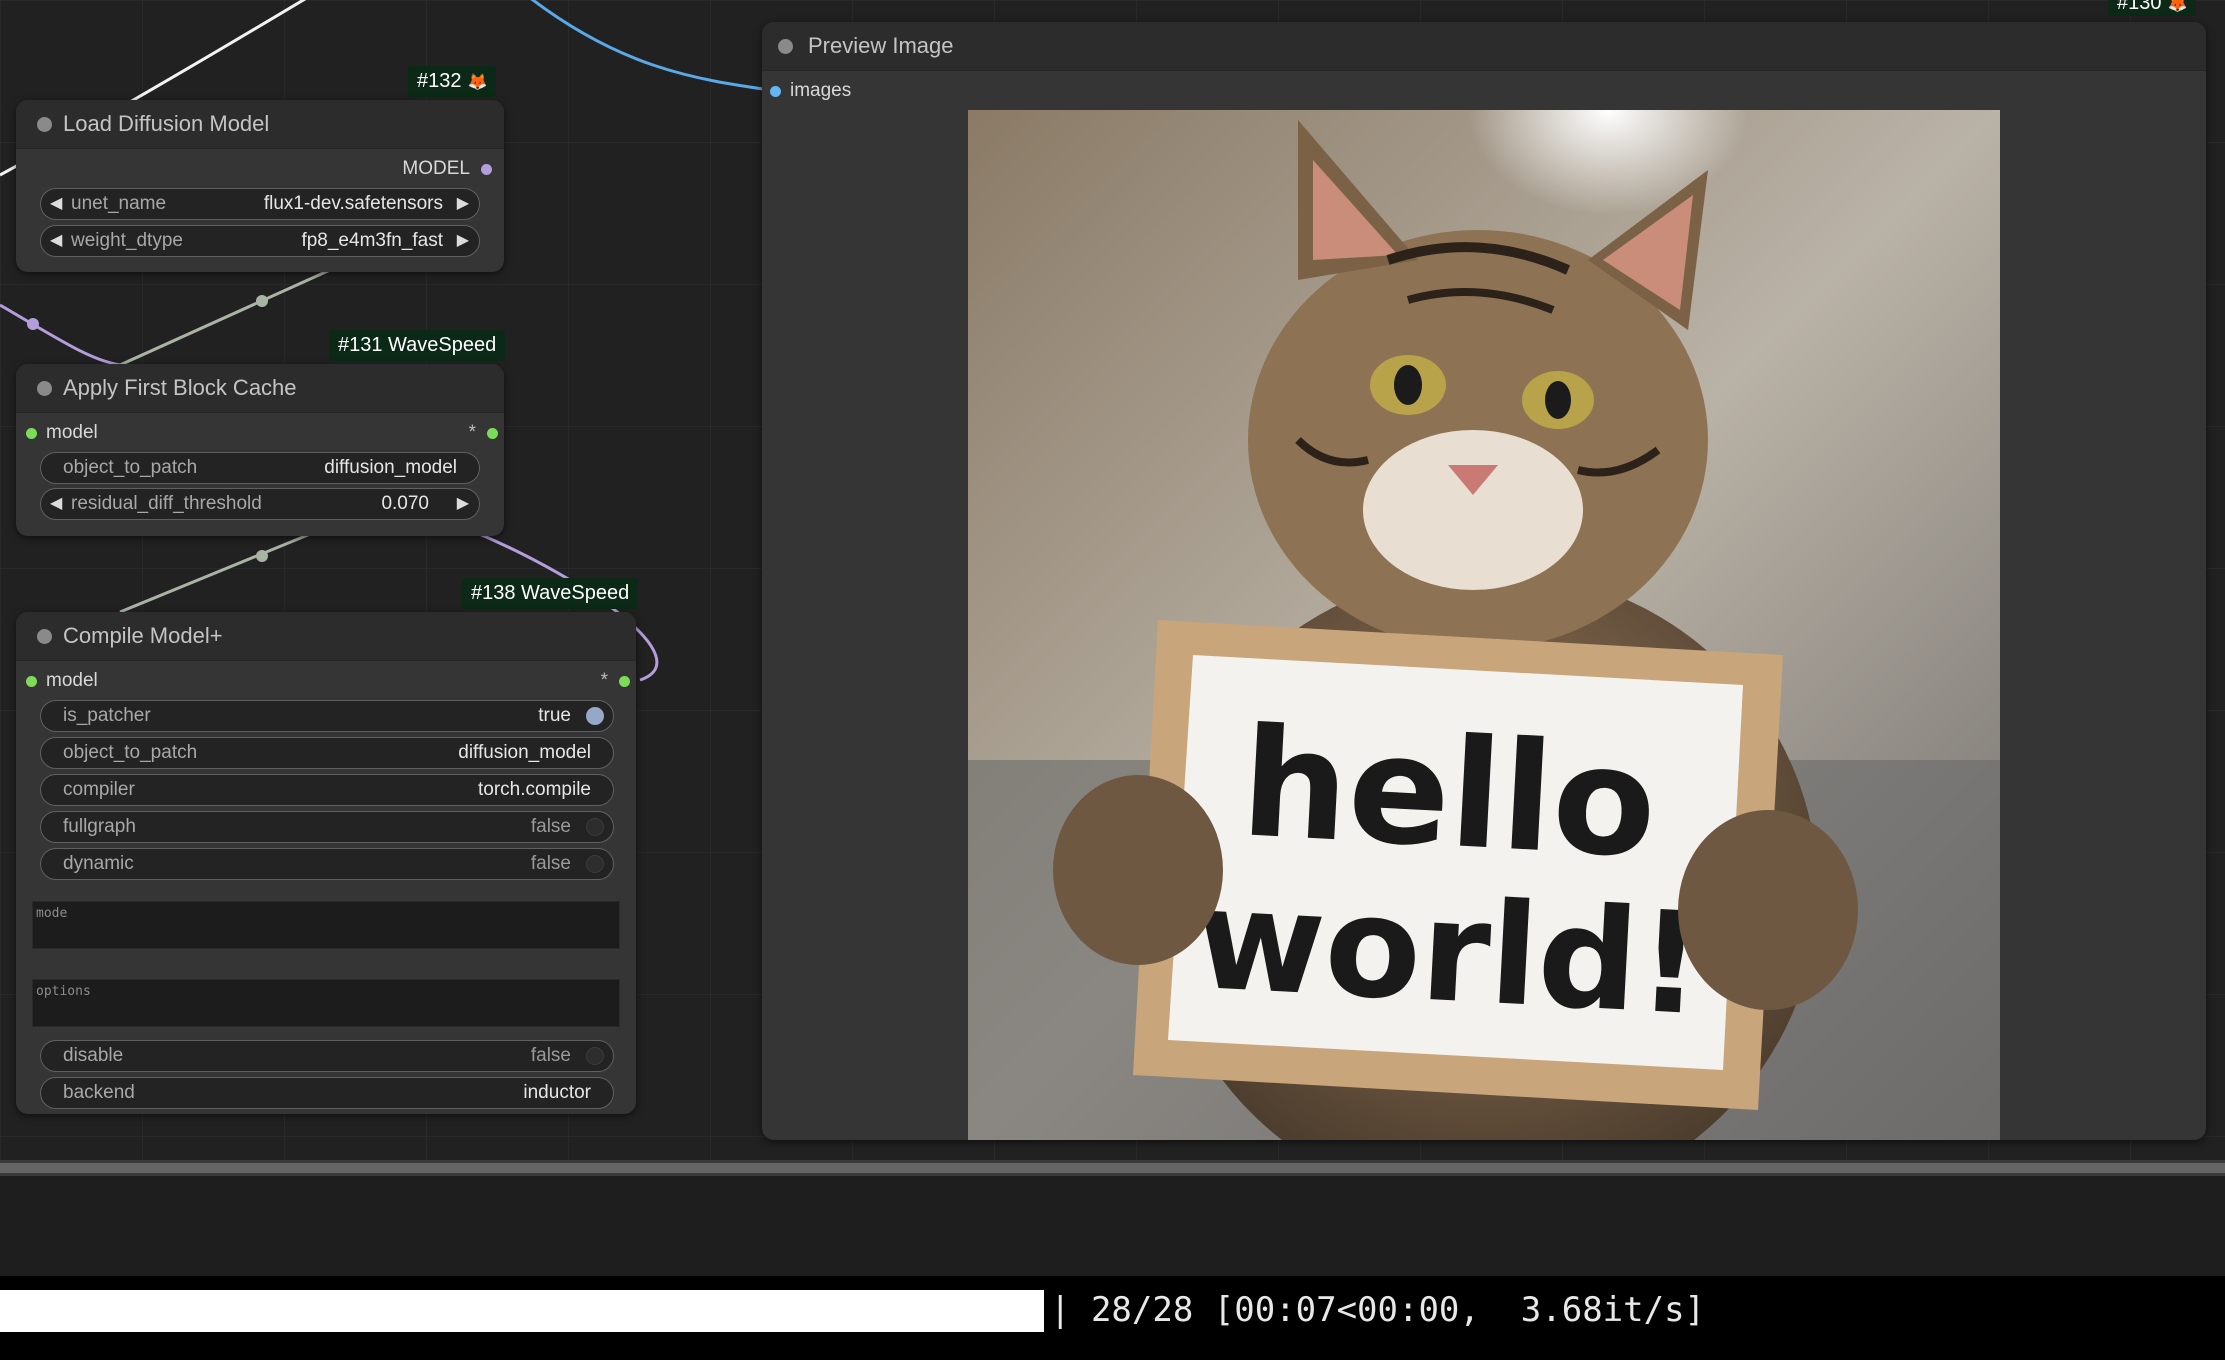  I want to click on console-progress-strip: | 28/28 [00:07<00:00, 3.68it/s], so click(1112, 1318).